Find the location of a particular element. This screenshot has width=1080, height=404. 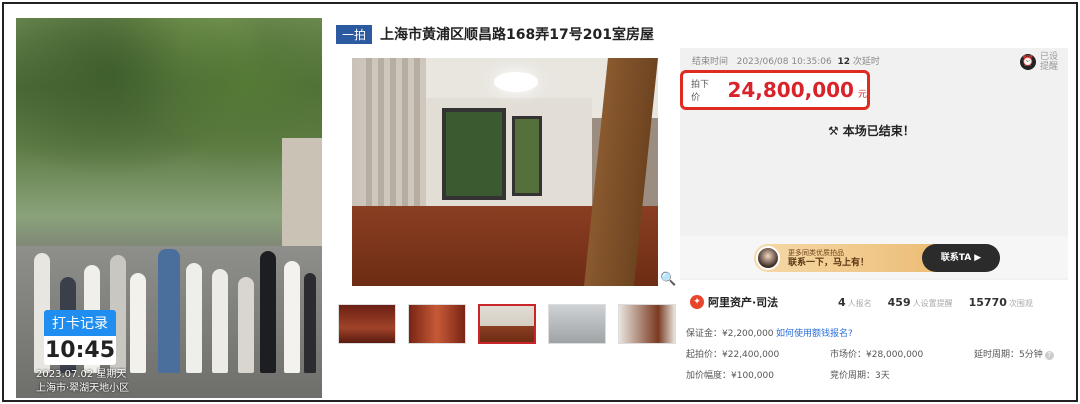

auction-round-tag: 一拍 is located at coordinates (354, 34).